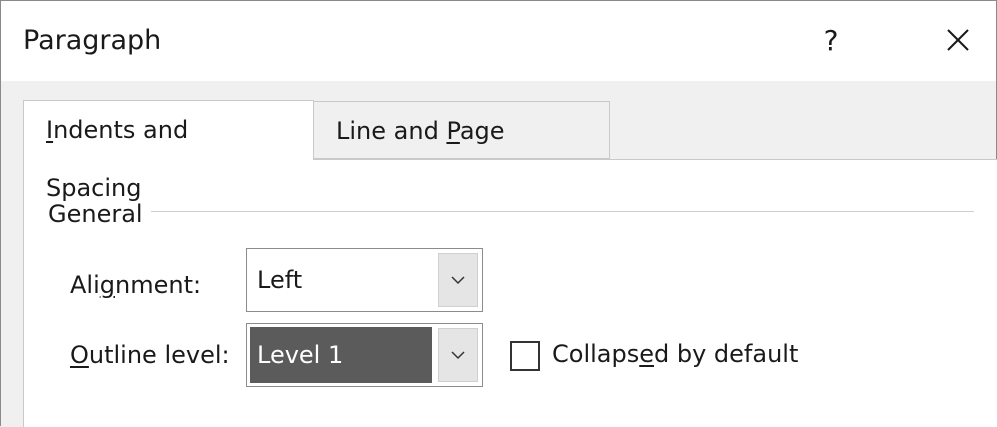 This screenshot has height=427, width=997. What do you see at coordinates (462, 152) in the screenshot?
I see `tab-line-and-page-breaks: Line and Page Breaks` at bounding box center [462, 152].